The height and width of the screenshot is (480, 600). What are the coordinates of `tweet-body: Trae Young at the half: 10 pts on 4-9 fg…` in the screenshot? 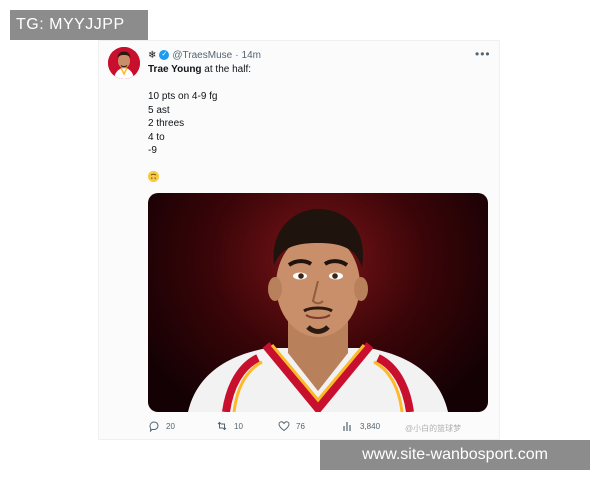 It's located at (199, 110).